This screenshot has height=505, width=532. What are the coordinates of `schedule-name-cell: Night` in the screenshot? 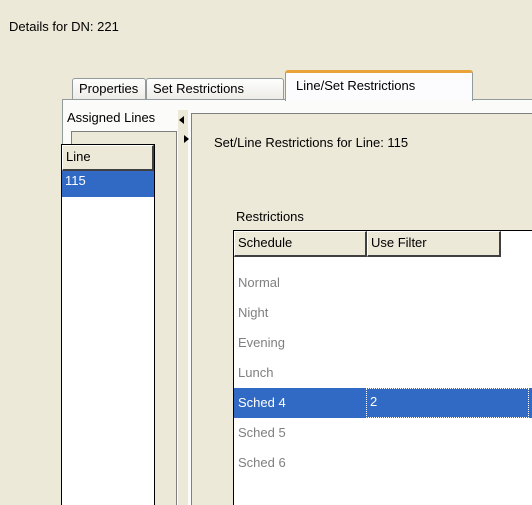 It's located at (253, 312).